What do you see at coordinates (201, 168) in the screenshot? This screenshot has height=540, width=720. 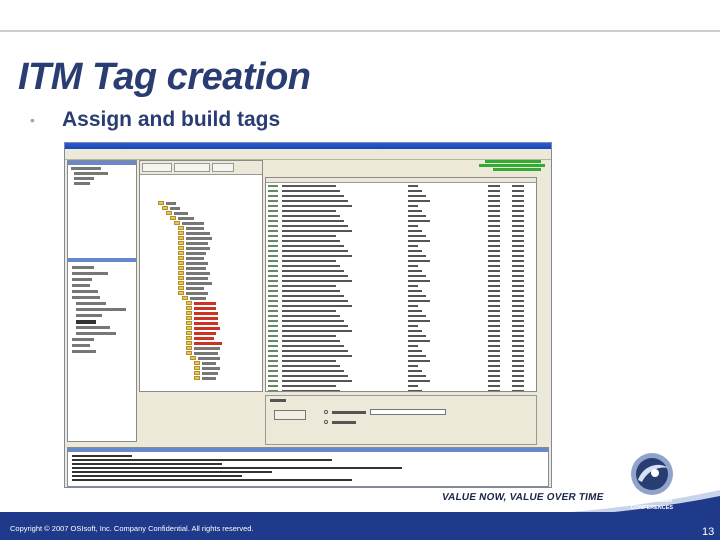 I see `tag-tree-tabs` at bounding box center [201, 168].